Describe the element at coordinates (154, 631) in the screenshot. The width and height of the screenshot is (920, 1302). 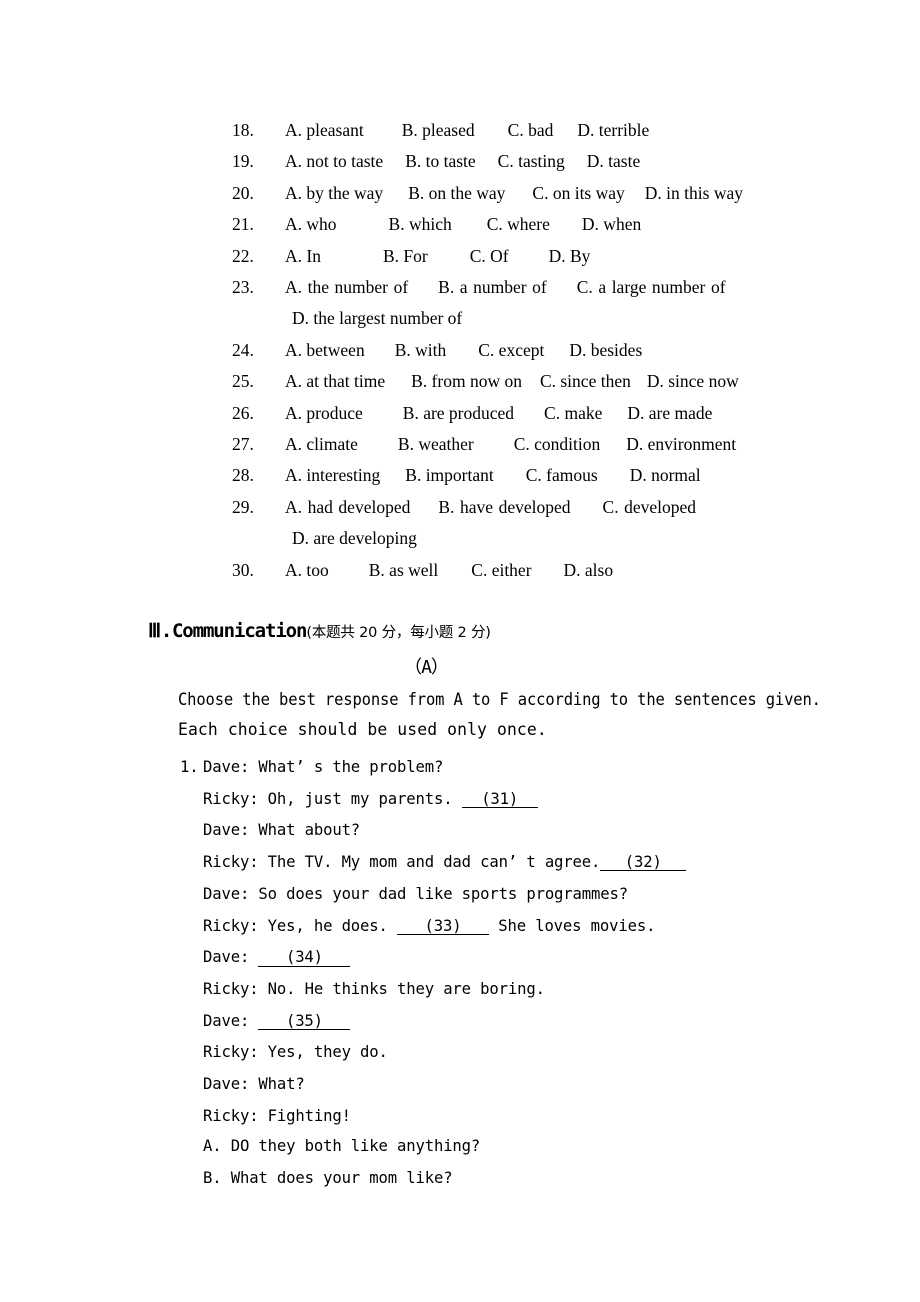
I see `section-roman-numeral: Ⅲ` at that location.